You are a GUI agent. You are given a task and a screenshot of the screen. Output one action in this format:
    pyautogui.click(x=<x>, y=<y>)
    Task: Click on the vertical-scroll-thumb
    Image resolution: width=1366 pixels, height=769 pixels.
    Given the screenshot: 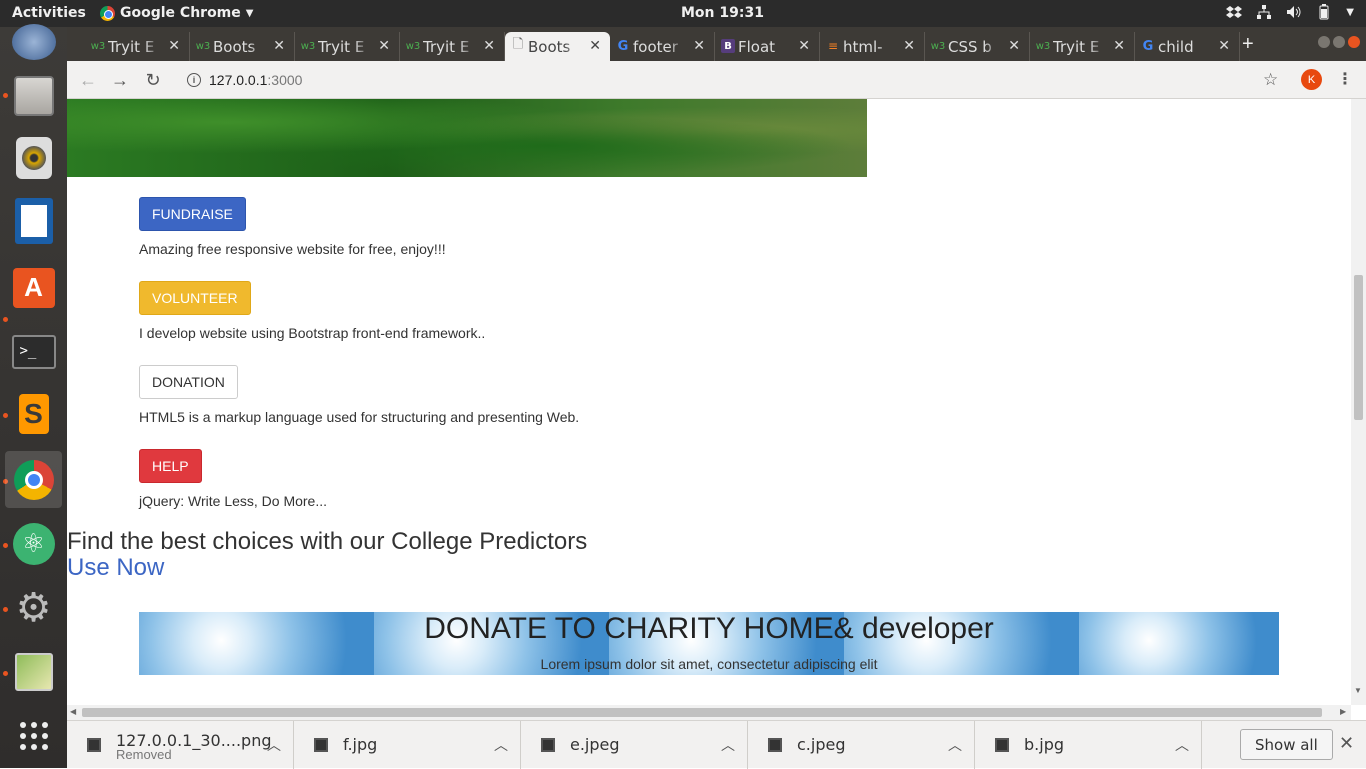 What is the action you would take?
    pyautogui.click(x=1358, y=347)
    